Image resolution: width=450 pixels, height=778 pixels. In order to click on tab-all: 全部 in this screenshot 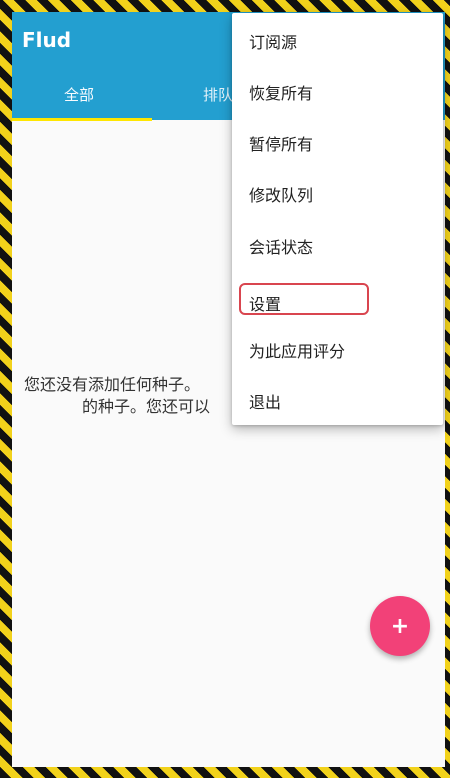, I will do `click(79, 94)`.